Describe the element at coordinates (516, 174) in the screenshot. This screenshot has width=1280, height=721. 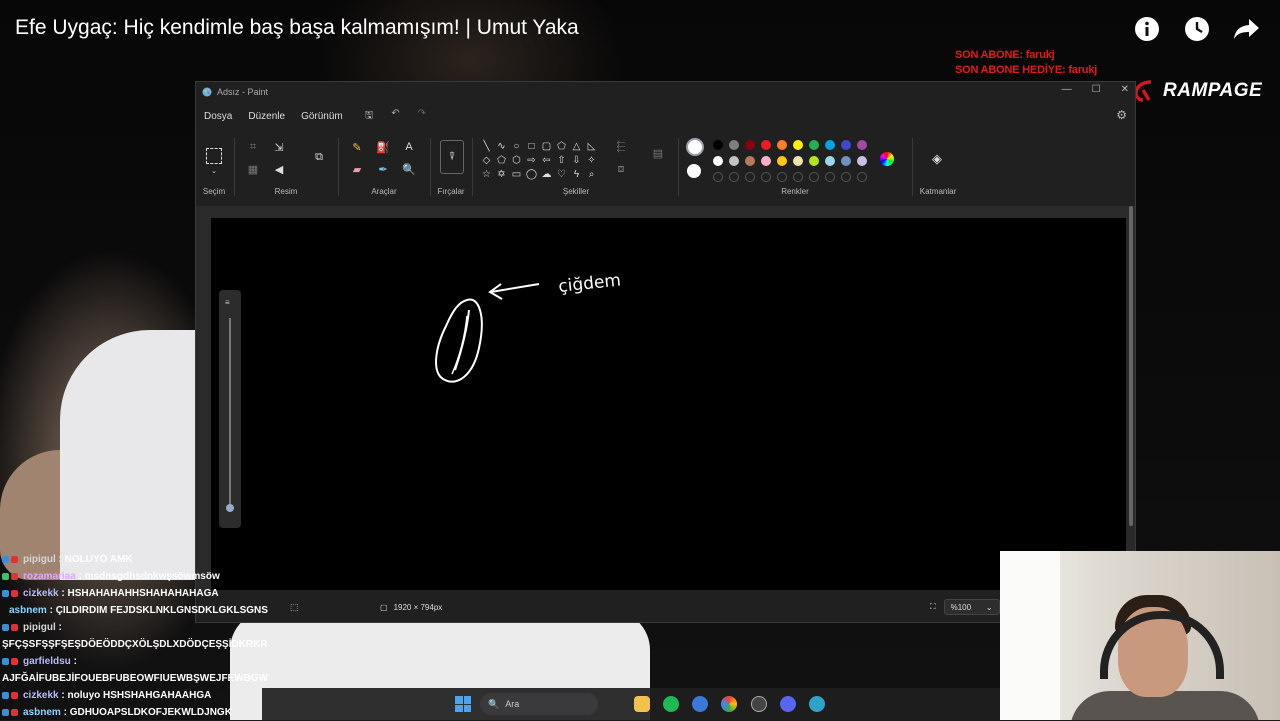
I see `callout-rect-shape-icon: ▭` at that location.